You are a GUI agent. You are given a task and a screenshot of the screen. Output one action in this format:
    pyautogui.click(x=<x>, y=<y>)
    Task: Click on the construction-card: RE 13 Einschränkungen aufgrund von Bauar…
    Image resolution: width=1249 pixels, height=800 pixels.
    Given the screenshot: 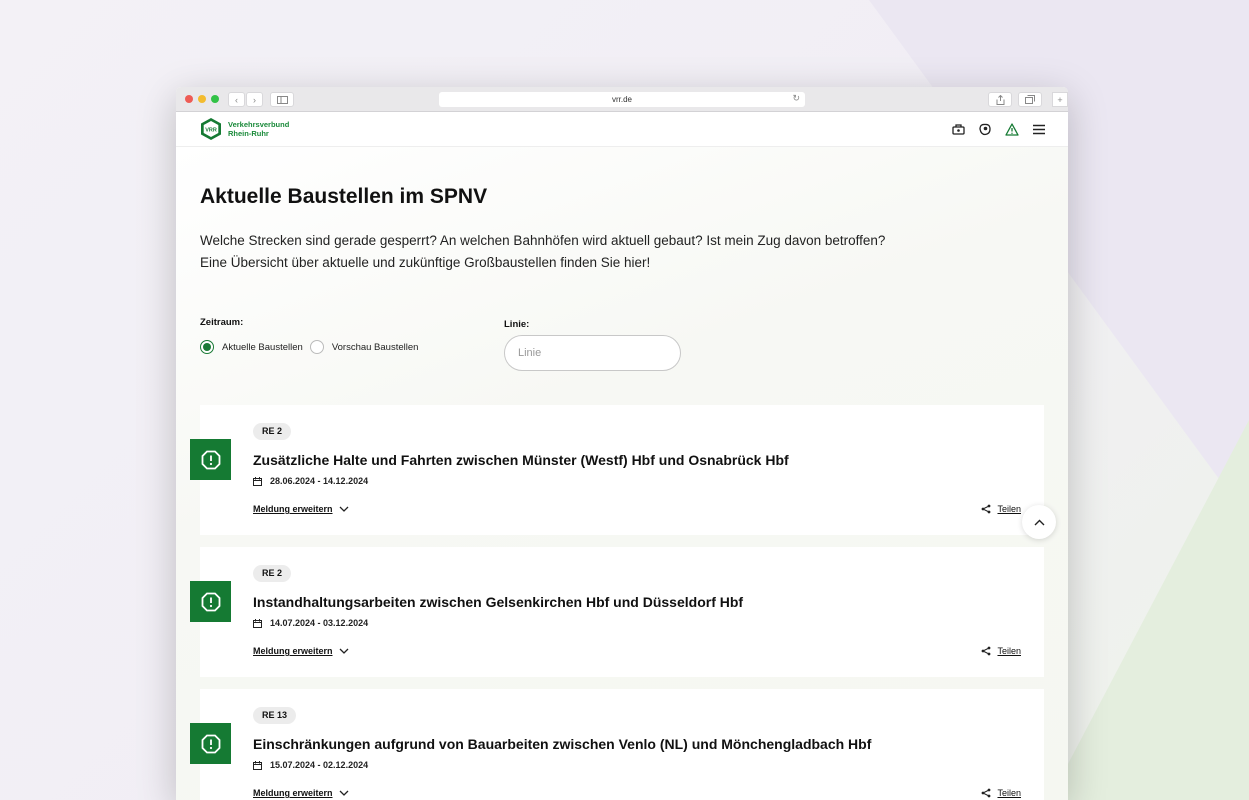 What is the action you would take?
    pyautogui.click(x=617, y=744)
    